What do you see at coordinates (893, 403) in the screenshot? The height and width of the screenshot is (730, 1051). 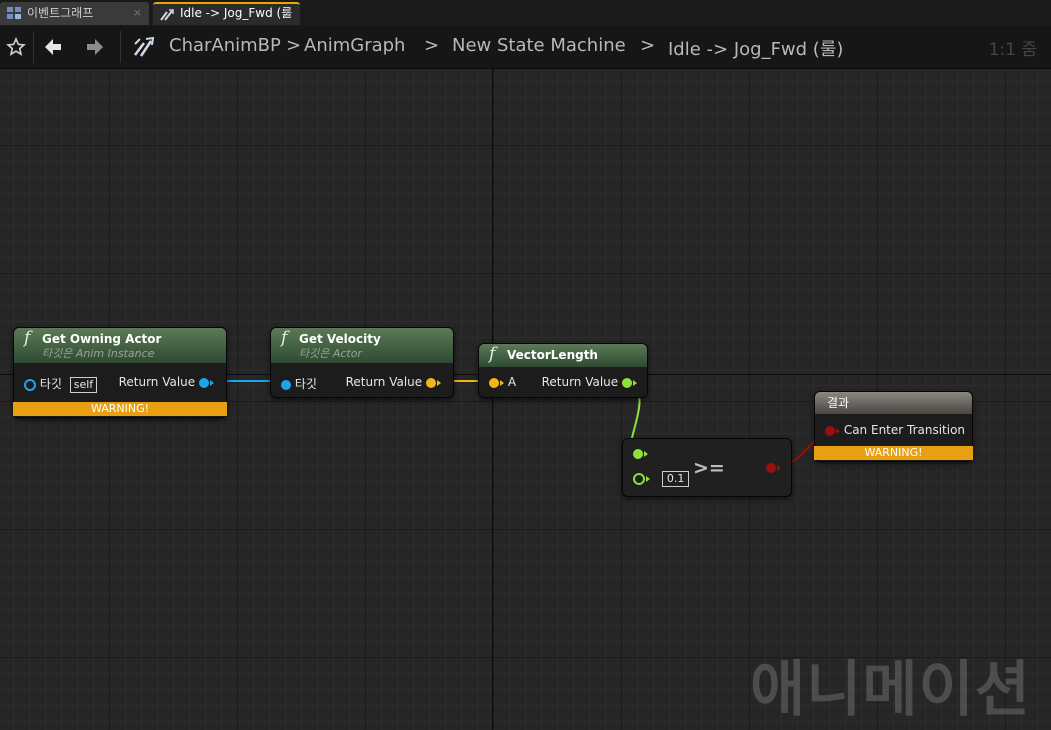 I see `node-header: 결과` at bounding box center [893, 403].